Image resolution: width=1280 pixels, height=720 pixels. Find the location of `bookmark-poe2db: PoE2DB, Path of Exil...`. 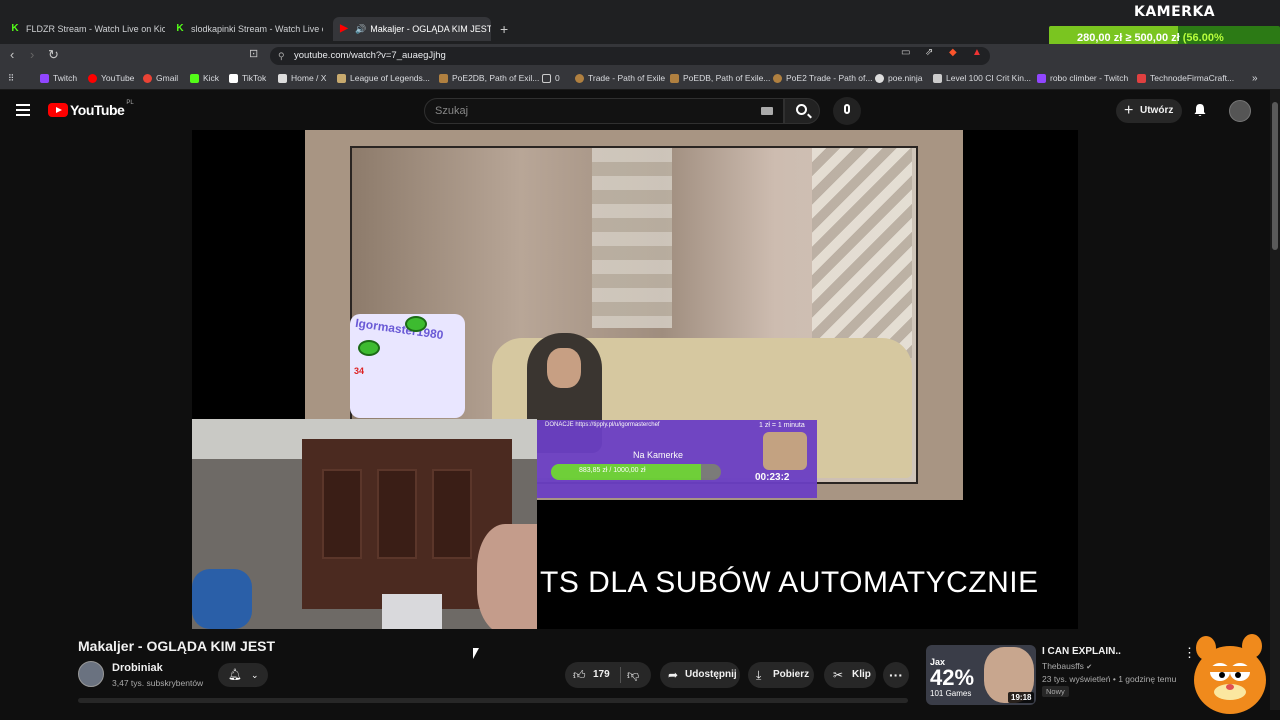

bookmark-poe2db: PoE2DB, Path of Exil... is located at coordinates (489, 78).